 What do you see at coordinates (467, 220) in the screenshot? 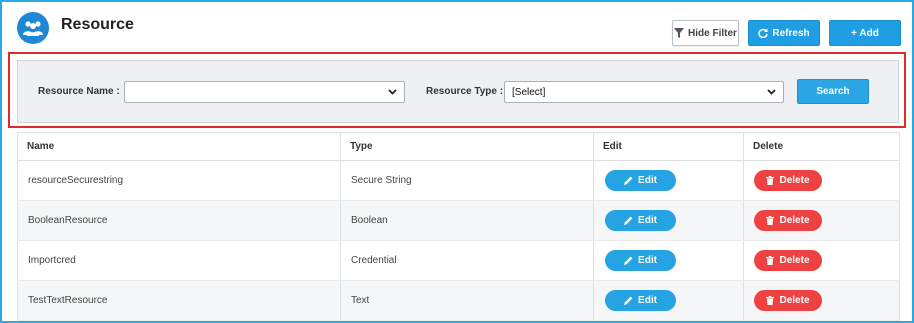
I see `cell-type: Boolean` at bounding box center [467, 220].